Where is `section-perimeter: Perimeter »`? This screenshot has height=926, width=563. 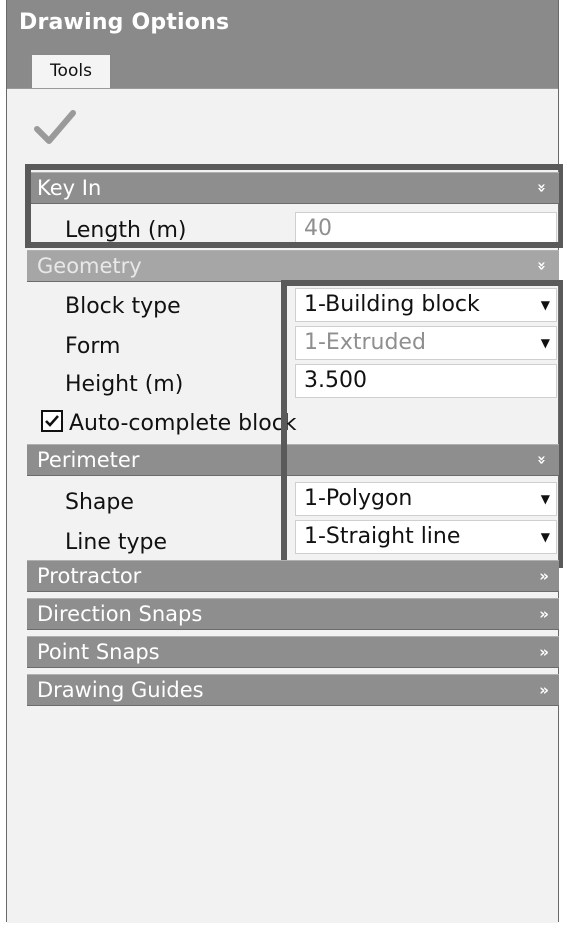
section-perimeter: Perimeter » is located at coordinates (293, 460).